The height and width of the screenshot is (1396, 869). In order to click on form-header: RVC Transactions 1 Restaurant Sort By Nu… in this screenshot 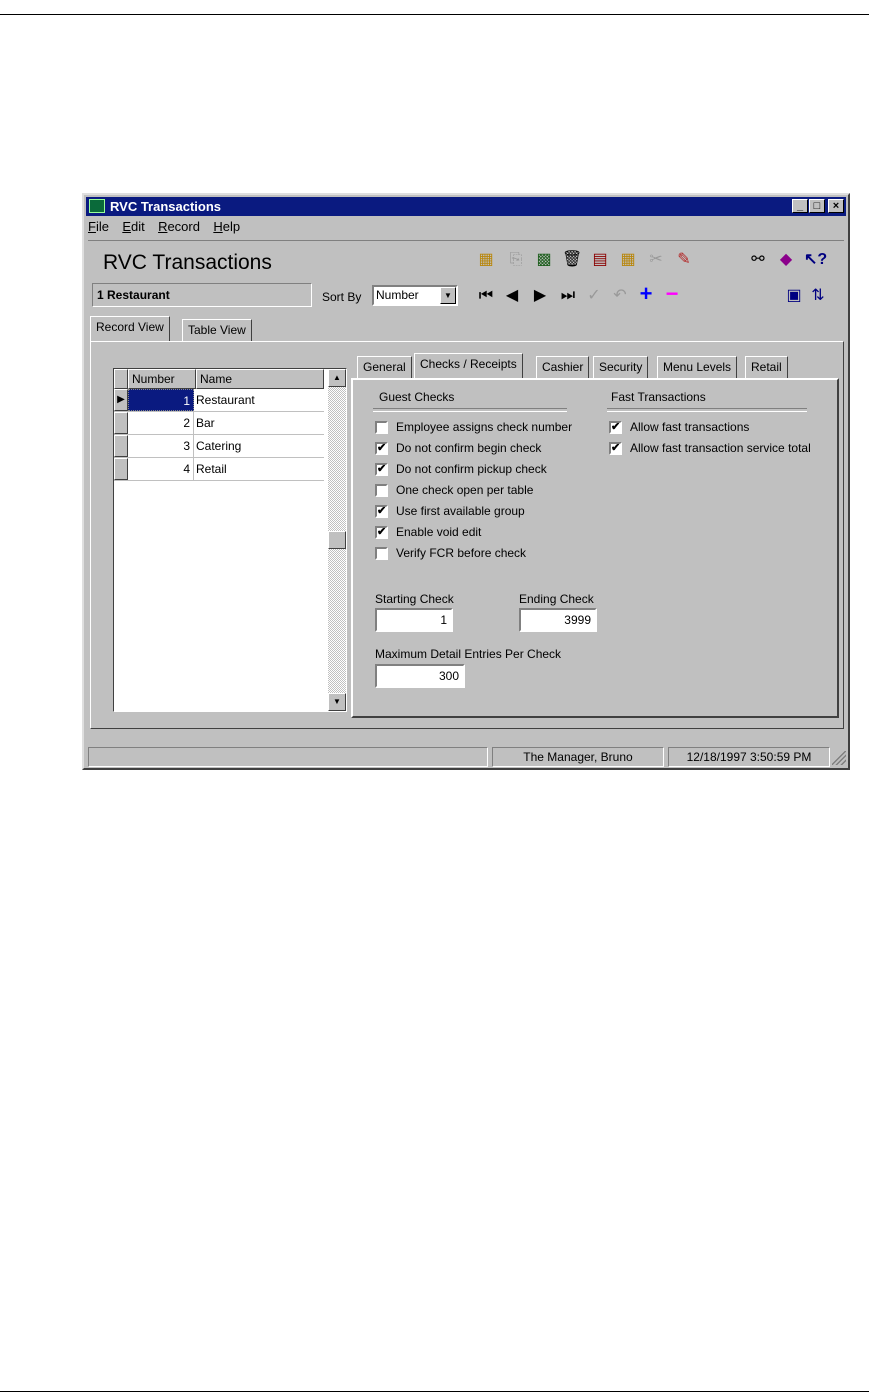, I will do `click(466, 280)`.